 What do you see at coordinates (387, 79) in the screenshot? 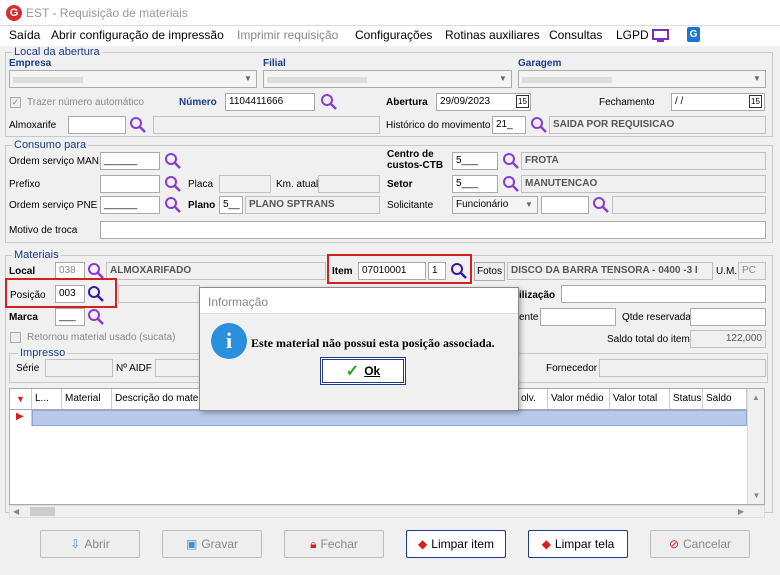
I see `filial-select: ▼` at bounding box center [387, 79].